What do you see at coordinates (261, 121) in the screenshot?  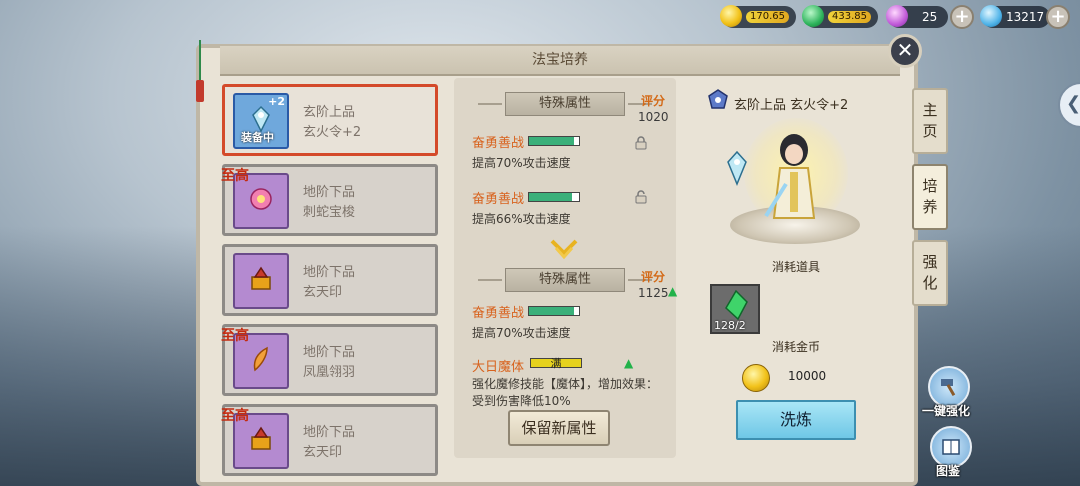 I see `item-slot: +2 装备中` at bounding box center [261, 121].